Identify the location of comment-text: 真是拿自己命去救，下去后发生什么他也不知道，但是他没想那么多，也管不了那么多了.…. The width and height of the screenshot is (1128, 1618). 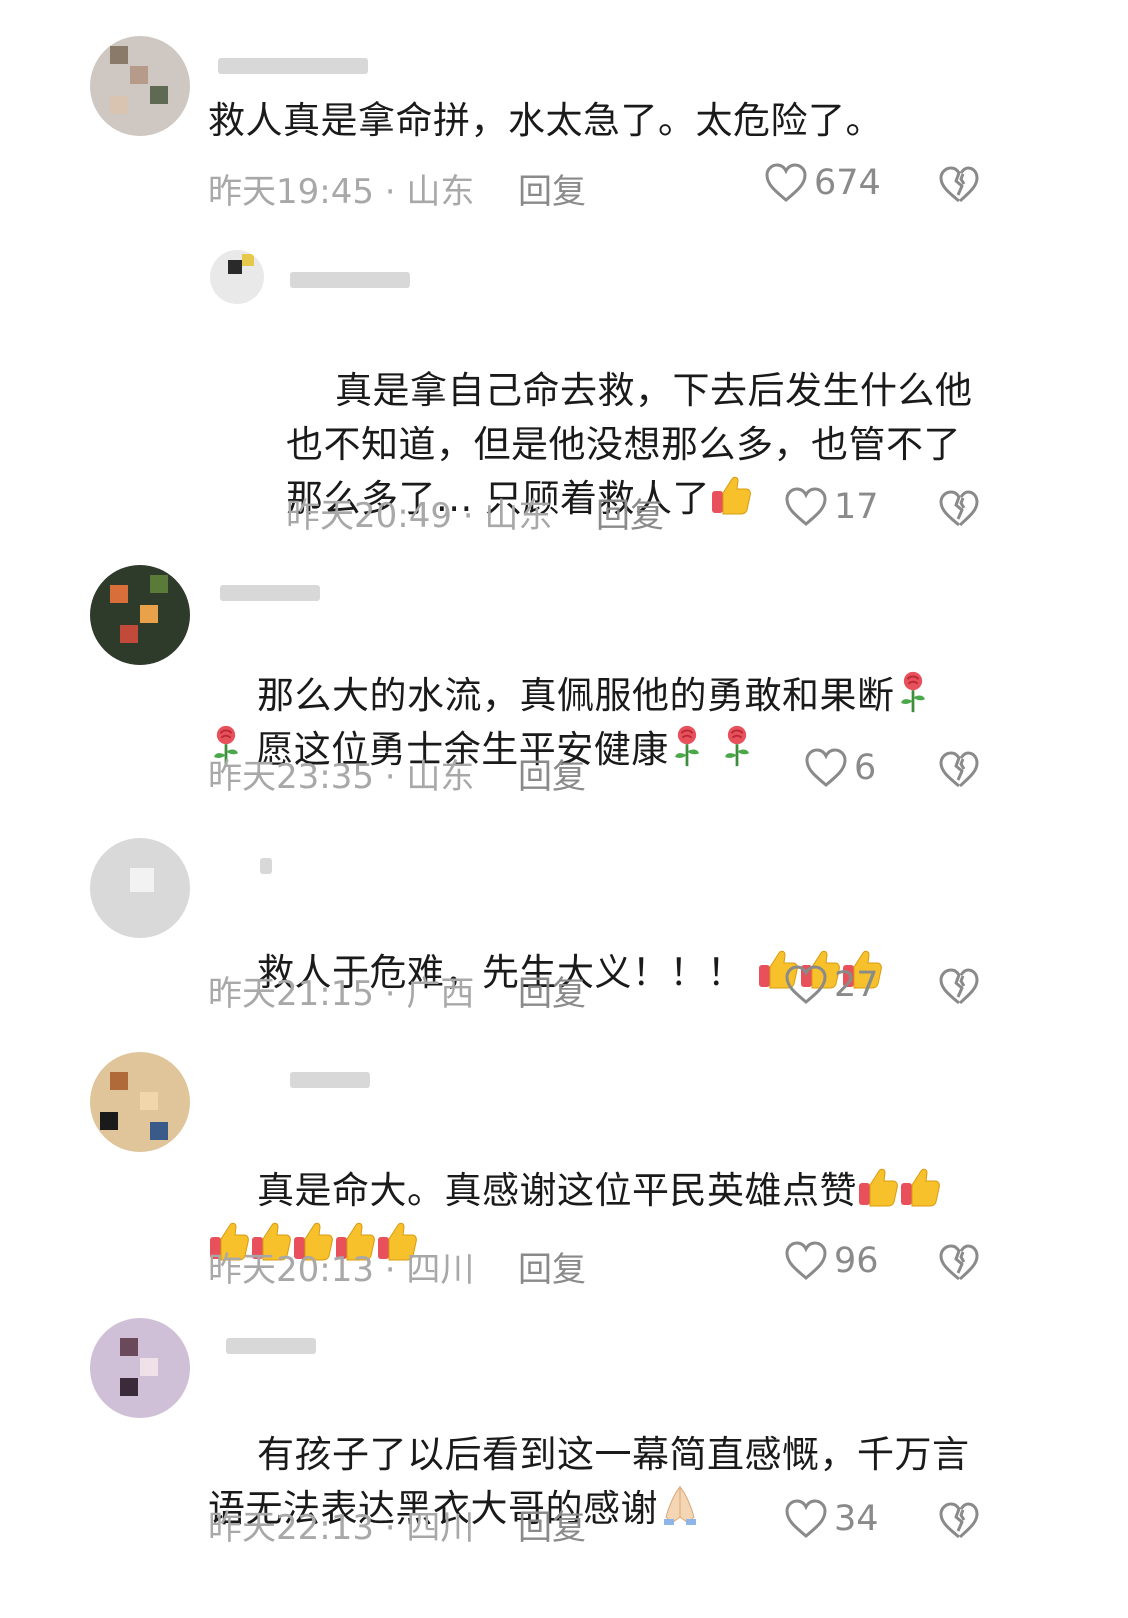
(629, 444).